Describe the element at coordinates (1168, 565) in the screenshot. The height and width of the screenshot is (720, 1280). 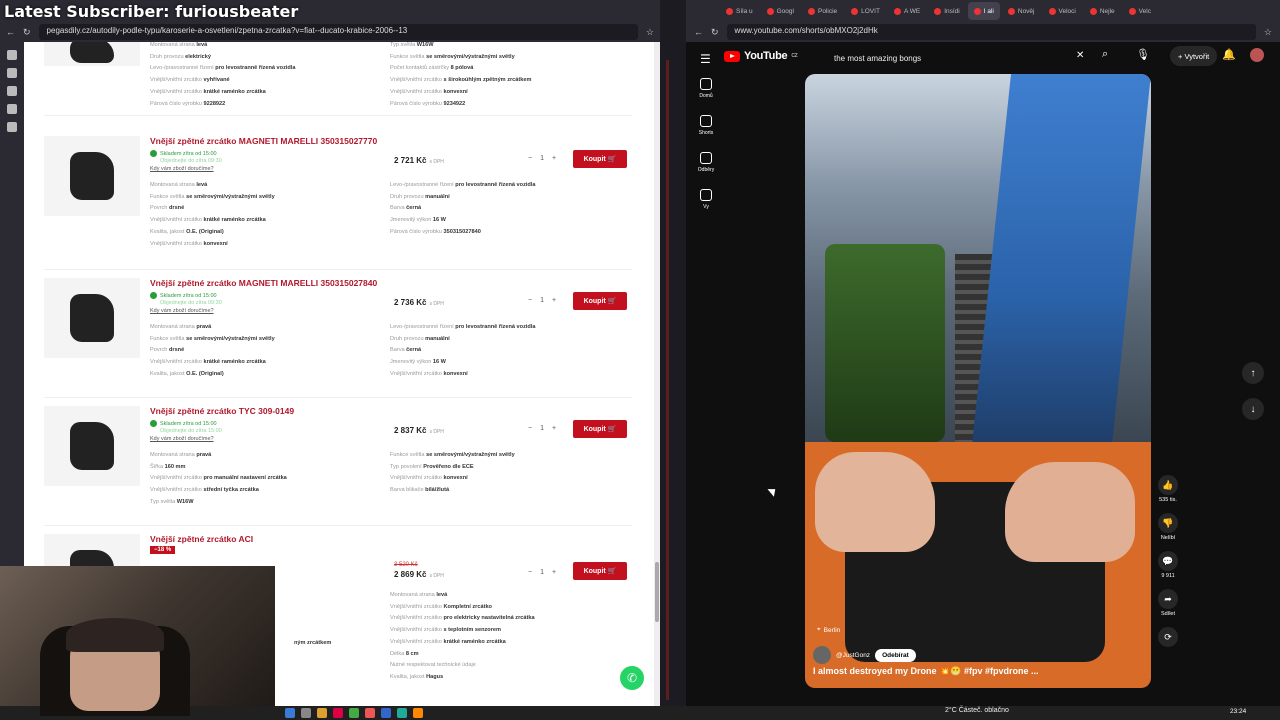
I see `comment-button: 💬 9 911` at that location.